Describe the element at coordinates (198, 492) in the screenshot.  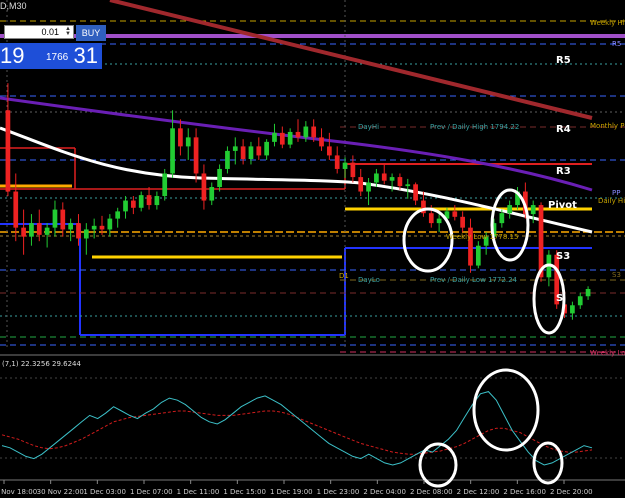
I see `time-label: 1 Dec 11:00` at that location.